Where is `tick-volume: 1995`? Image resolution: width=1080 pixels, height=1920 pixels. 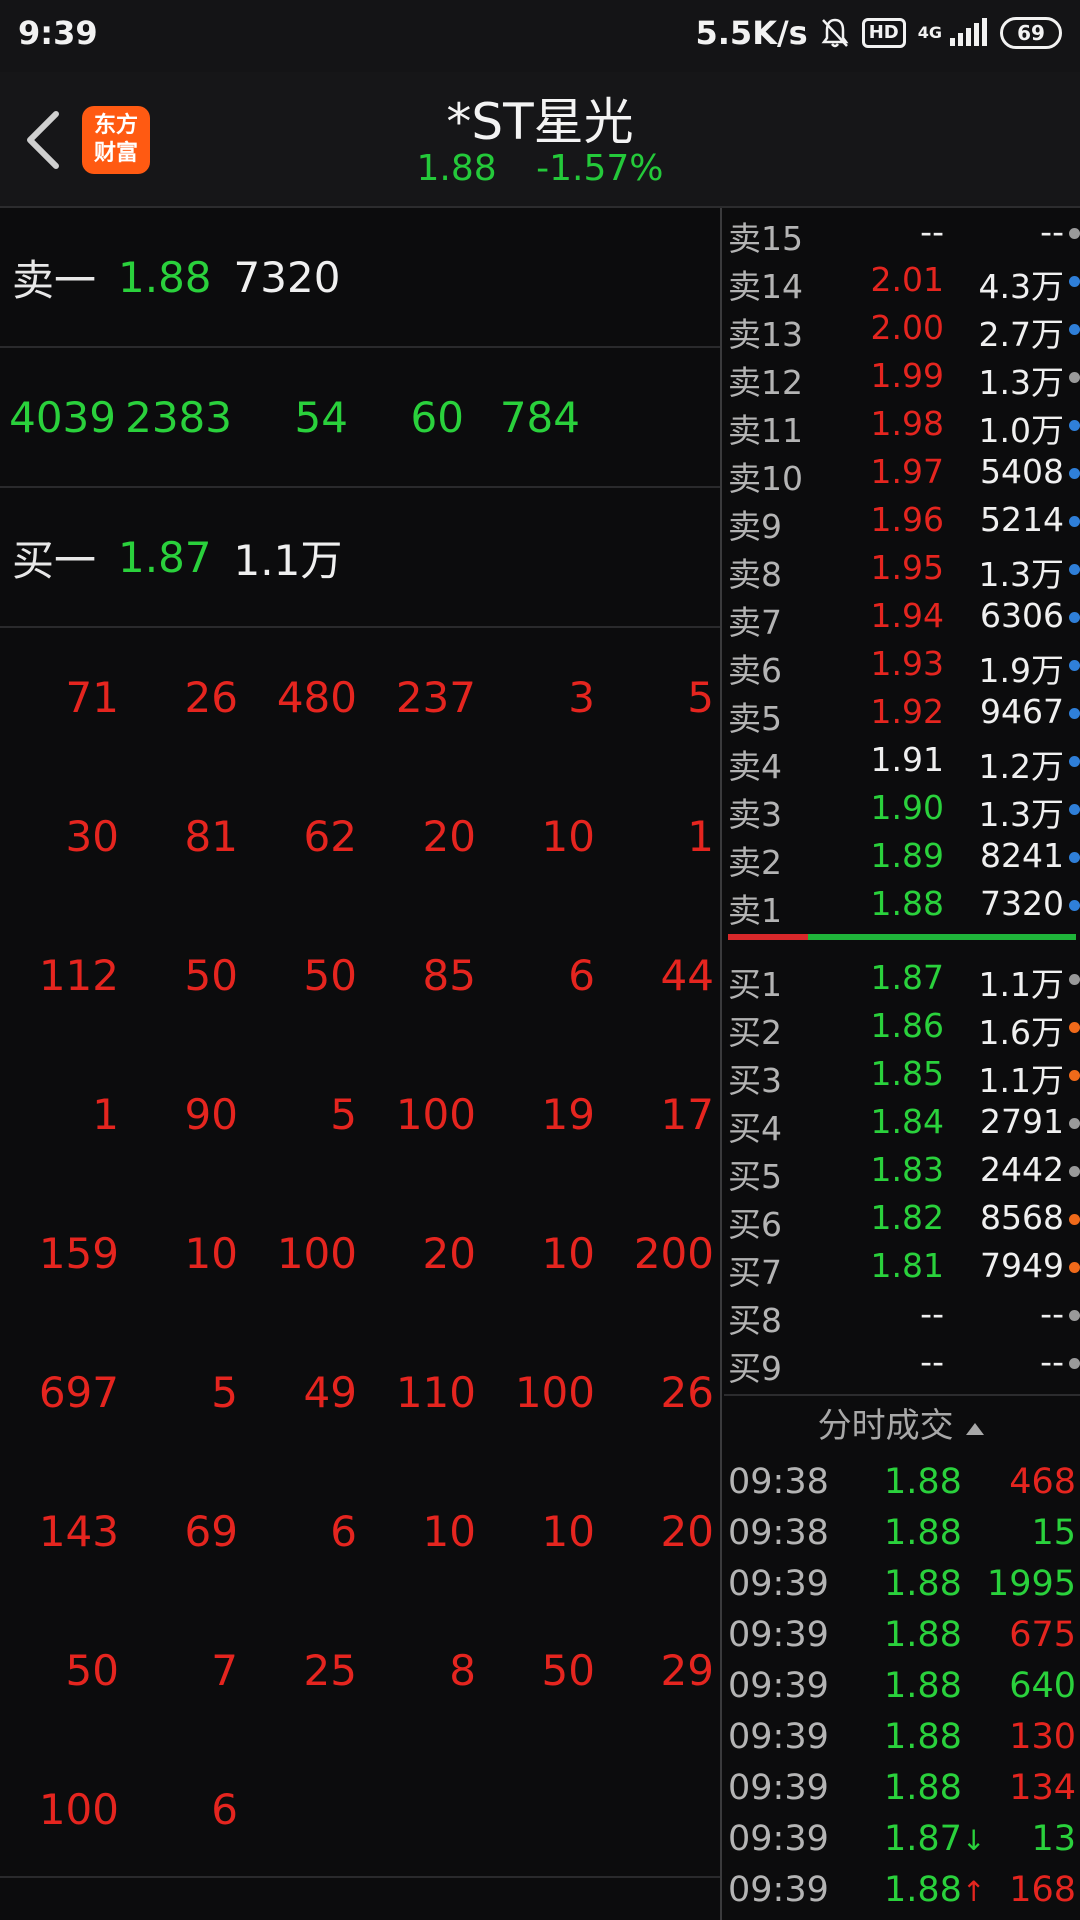 tick-volume: 1995 is located at coordinates (1031, 1584).